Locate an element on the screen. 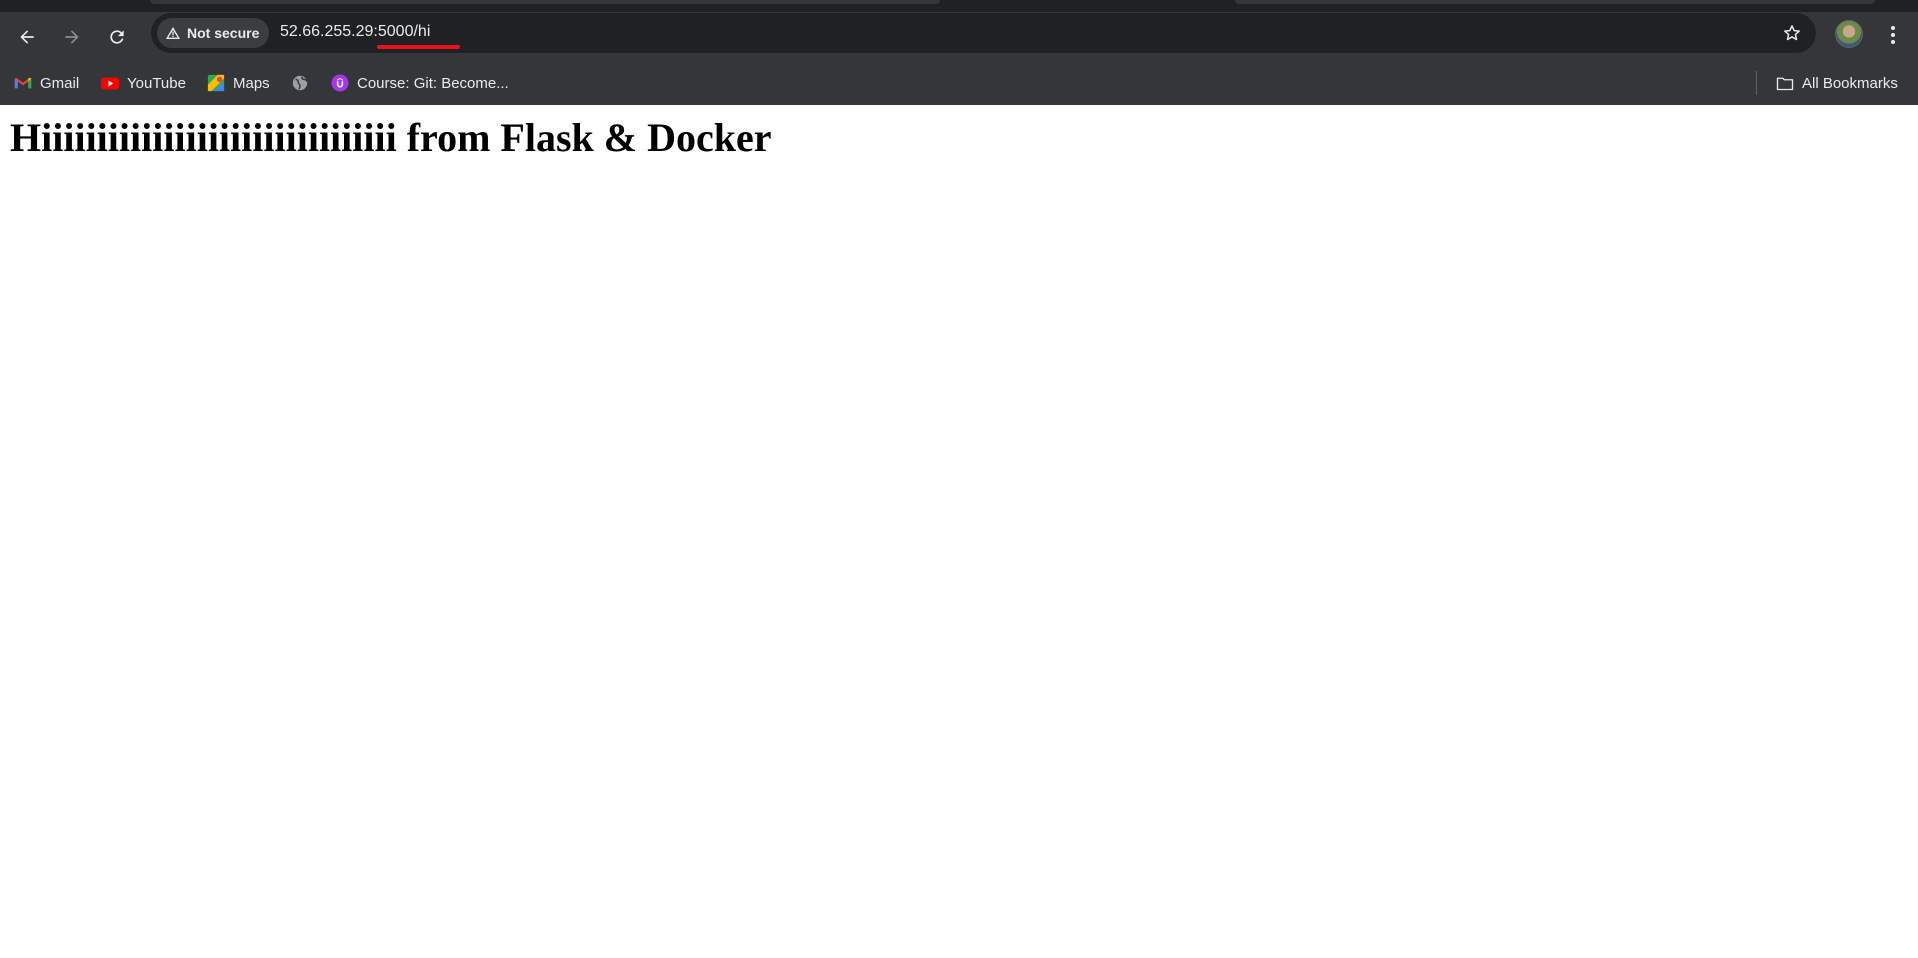  security-chip: Not secure is located at coordinates (213, 33).